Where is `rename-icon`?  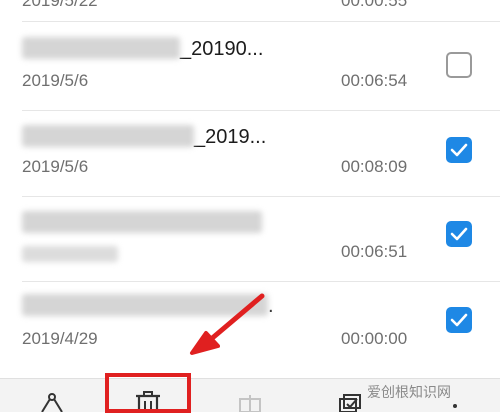 rename-icon is located at coordinates (250, 403).